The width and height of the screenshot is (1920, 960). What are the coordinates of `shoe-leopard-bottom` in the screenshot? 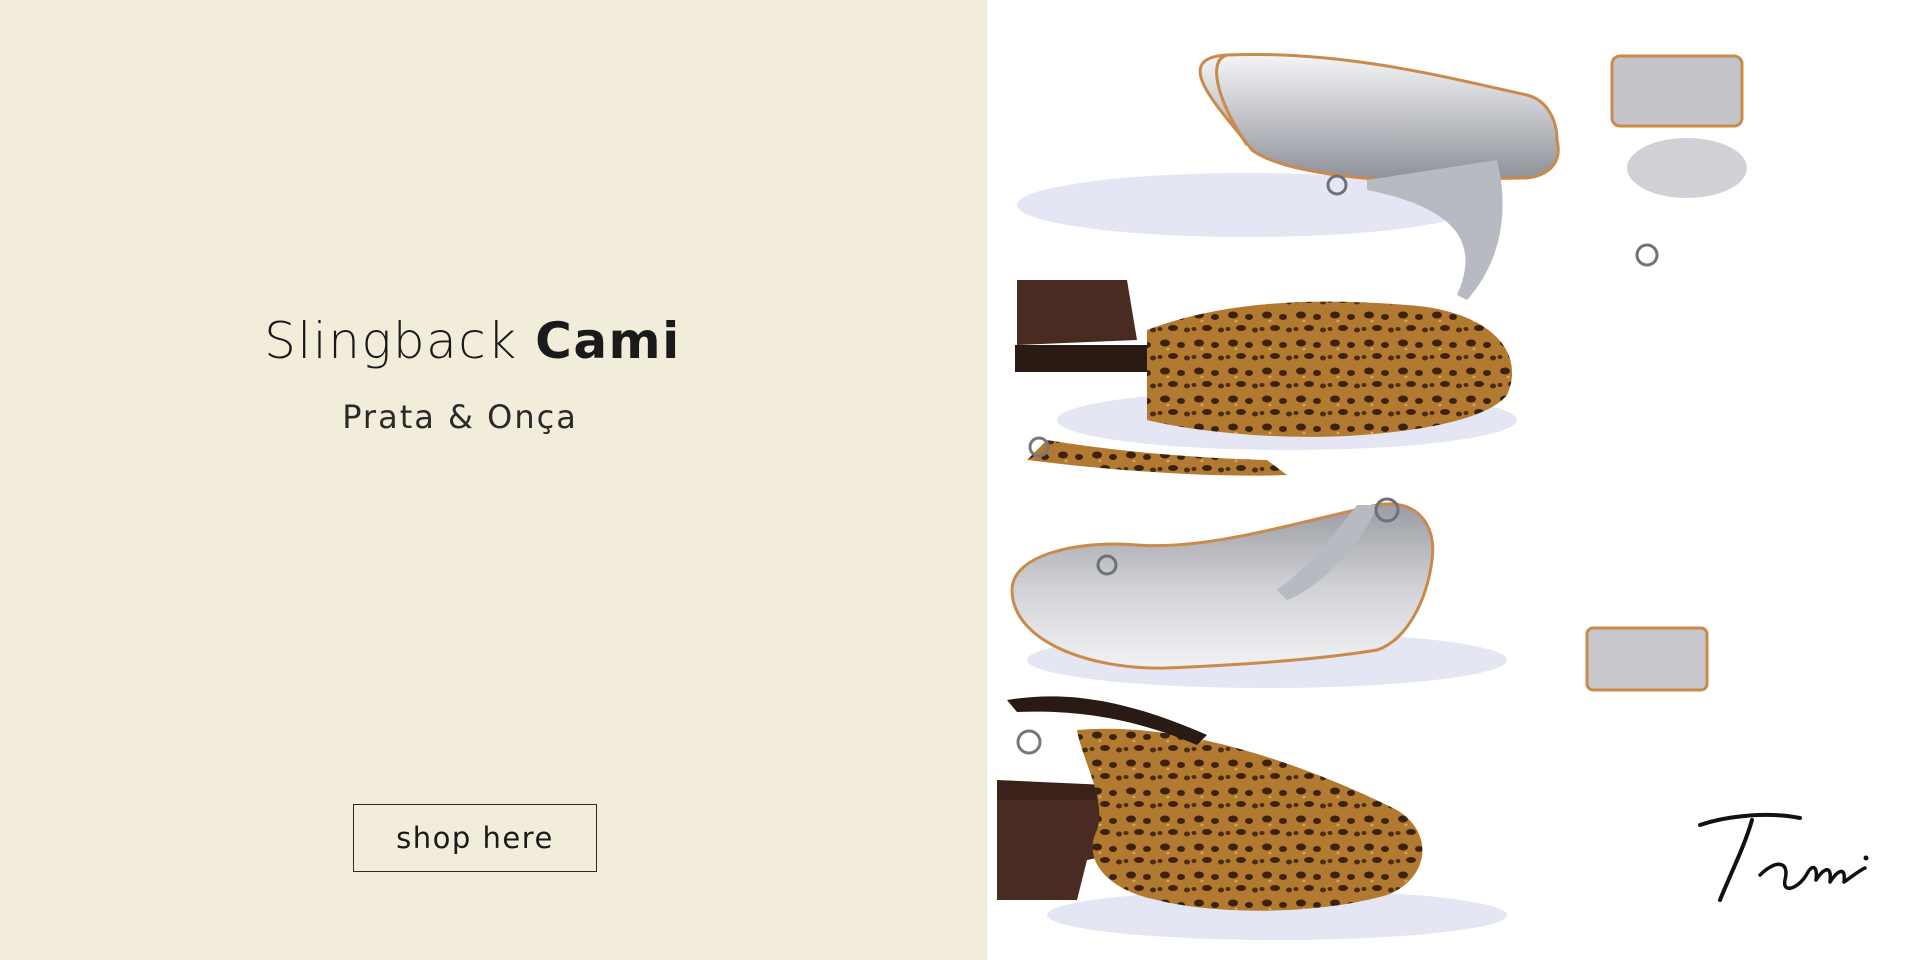 It's located at (1252, 818).